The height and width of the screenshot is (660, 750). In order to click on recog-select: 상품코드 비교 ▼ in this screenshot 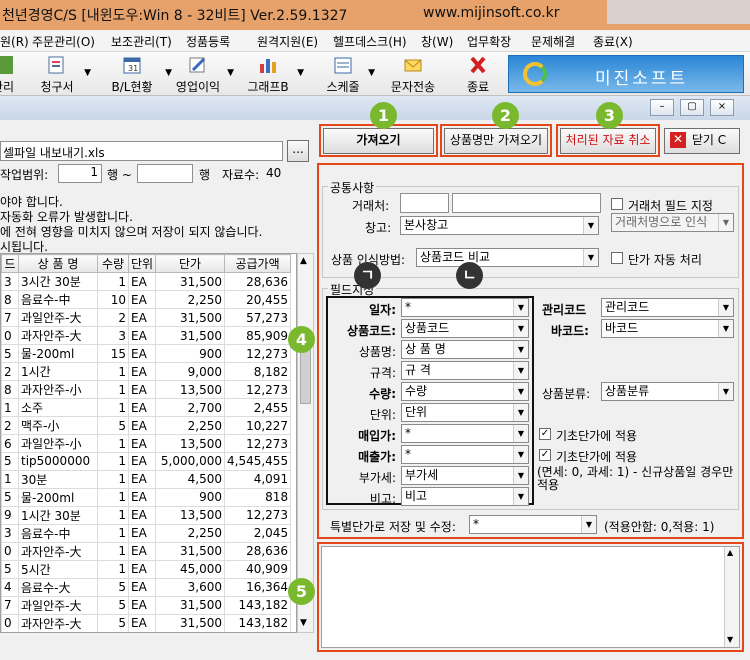, I will do `click(507, 257)`.